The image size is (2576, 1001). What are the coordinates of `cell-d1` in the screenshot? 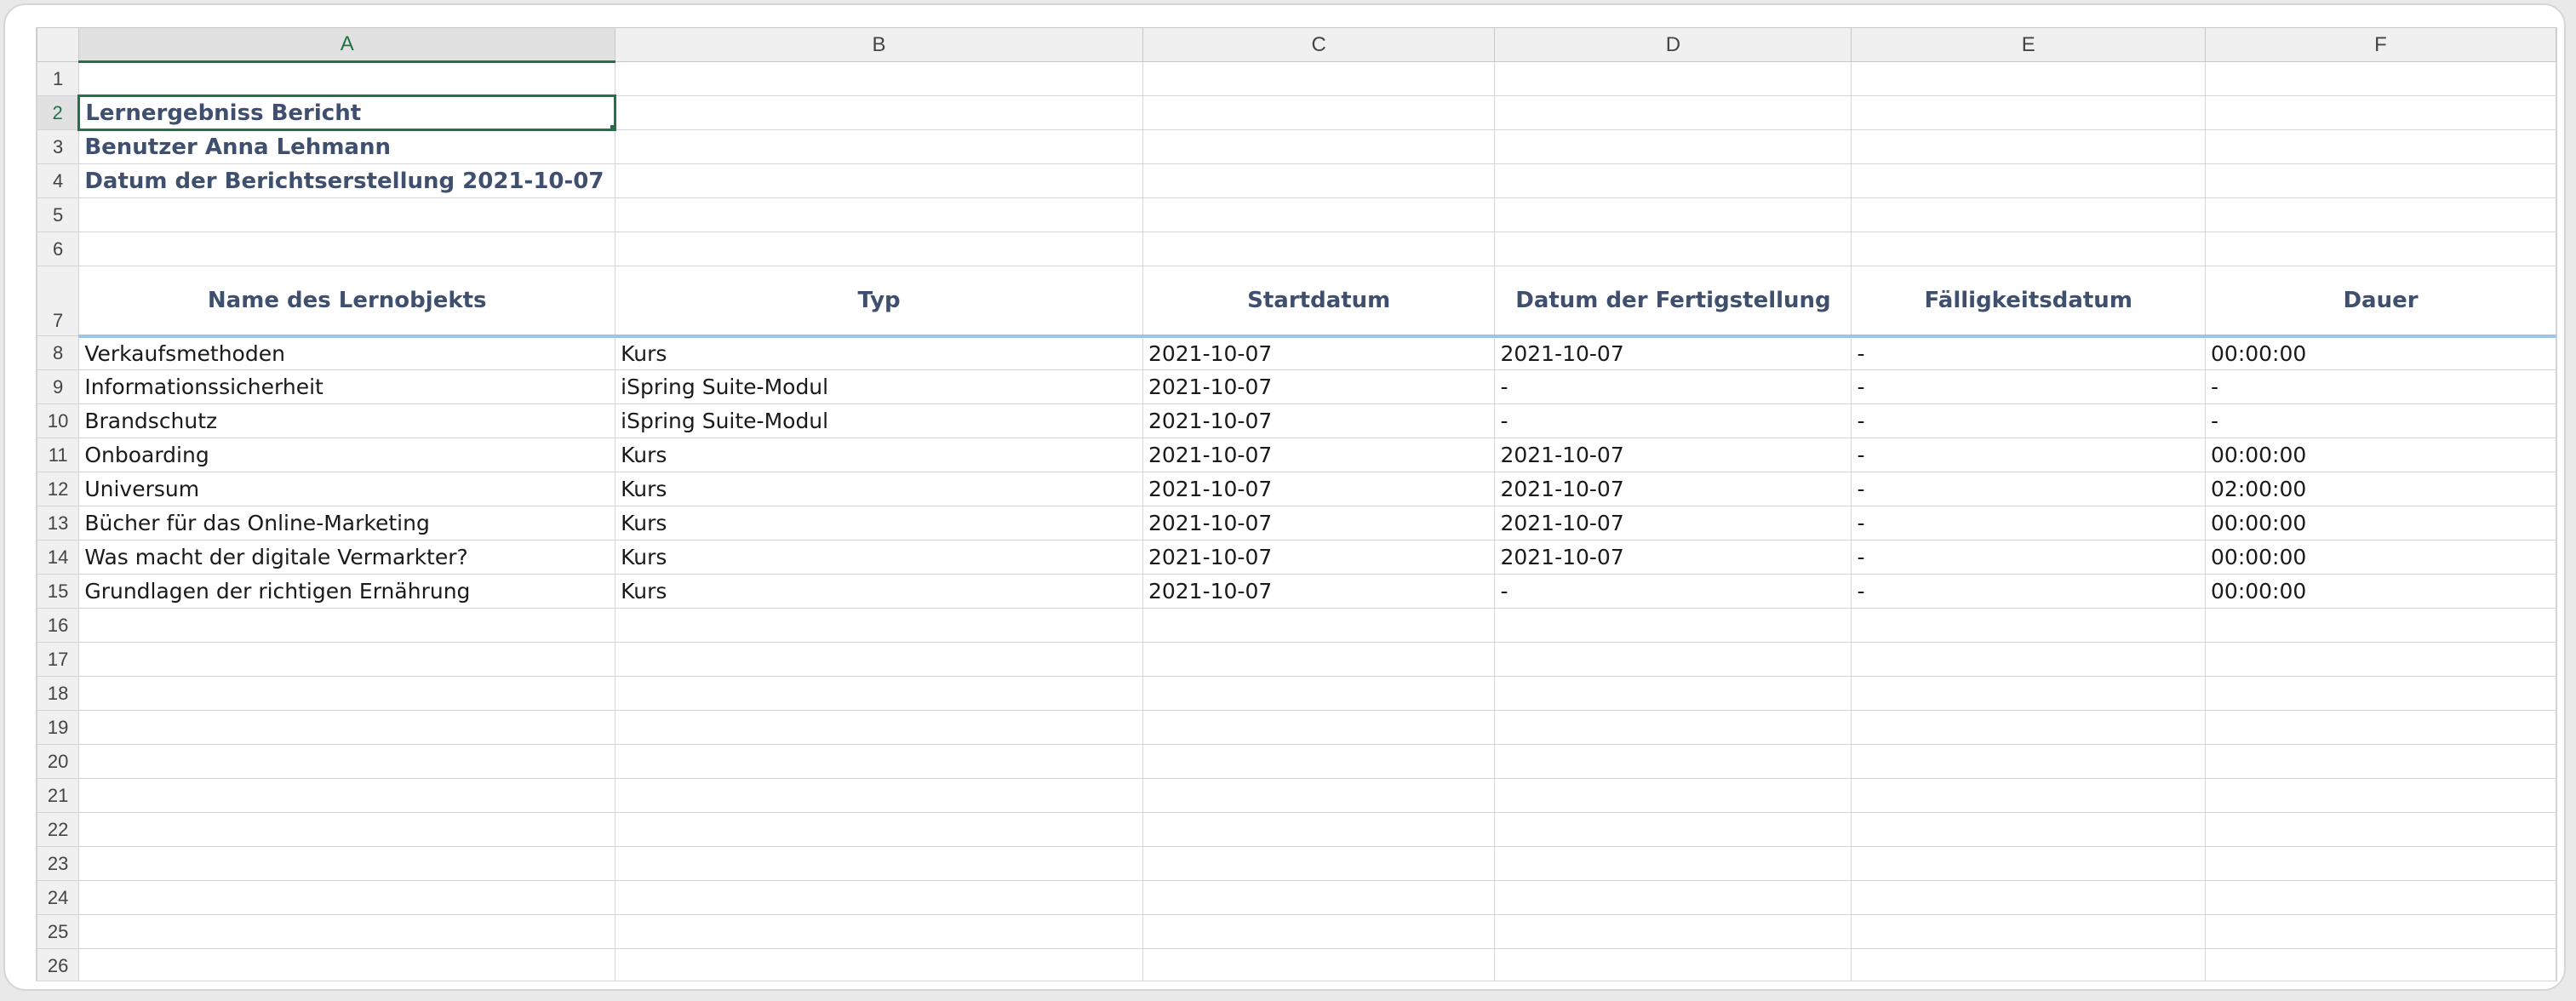 It's located at (1673, 78).